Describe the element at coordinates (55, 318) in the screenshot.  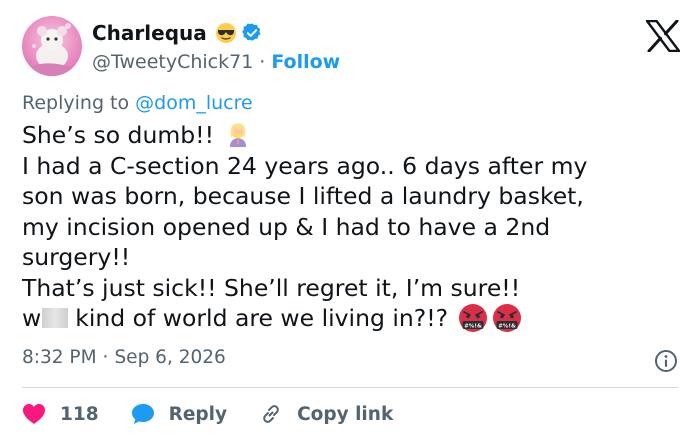
I see `redacted-text` at that location.